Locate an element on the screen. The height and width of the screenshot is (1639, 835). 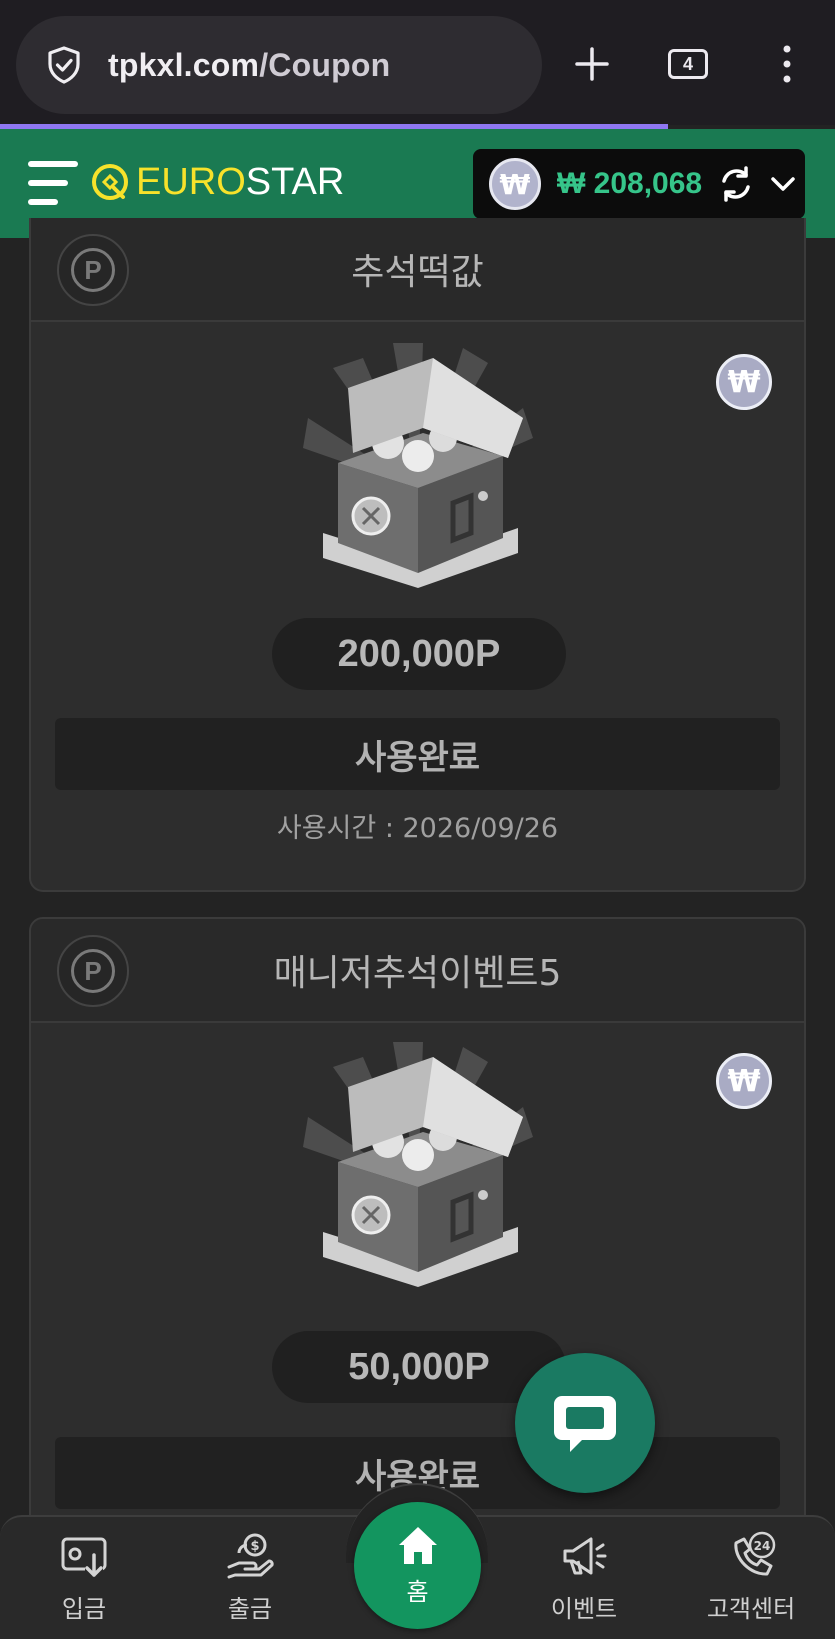
nav-withdraw-label: 출금 is located at coordinates (250, 1609).